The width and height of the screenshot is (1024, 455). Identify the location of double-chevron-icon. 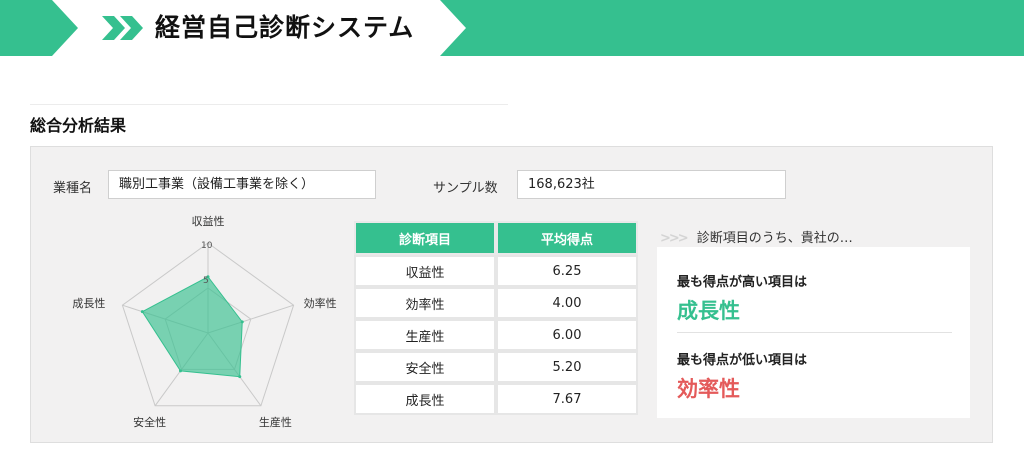
(122, 28).